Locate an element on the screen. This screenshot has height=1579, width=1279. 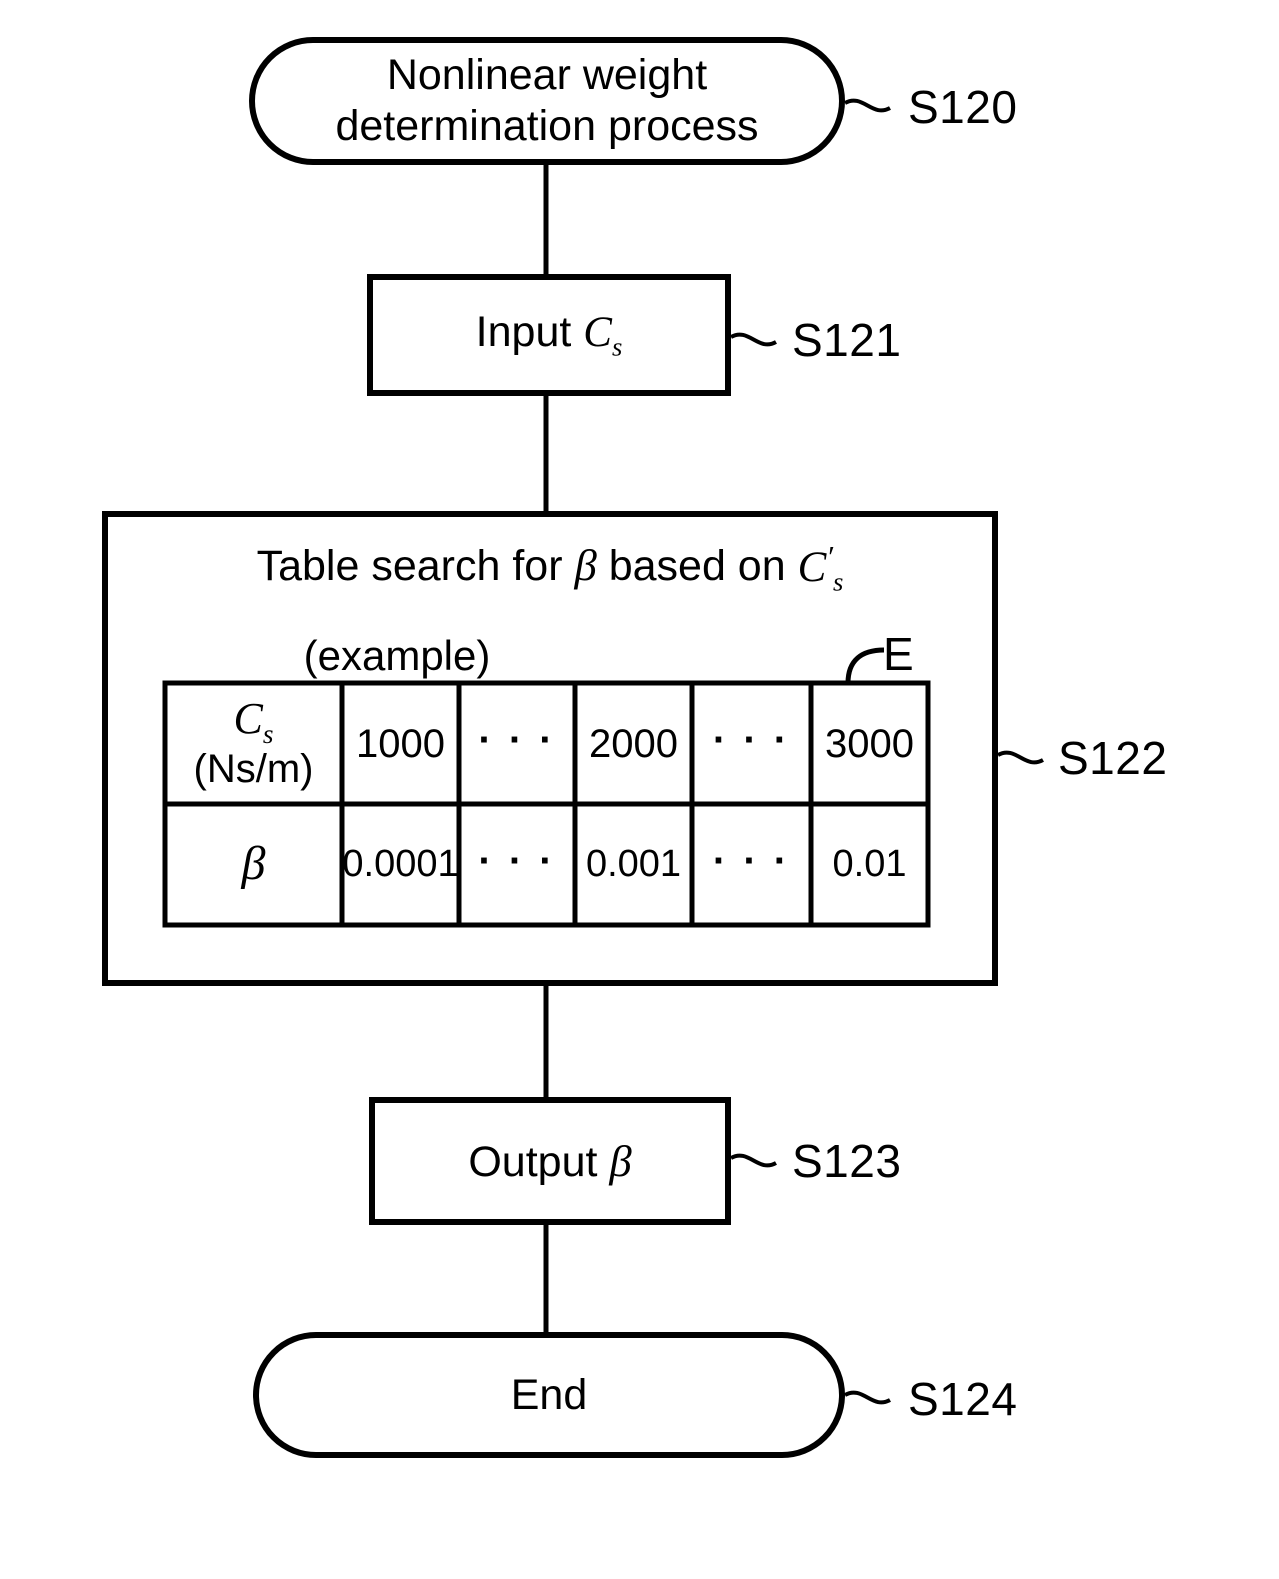
table-search-heading-prefix: Table search for is located at coordinates (415, 566).